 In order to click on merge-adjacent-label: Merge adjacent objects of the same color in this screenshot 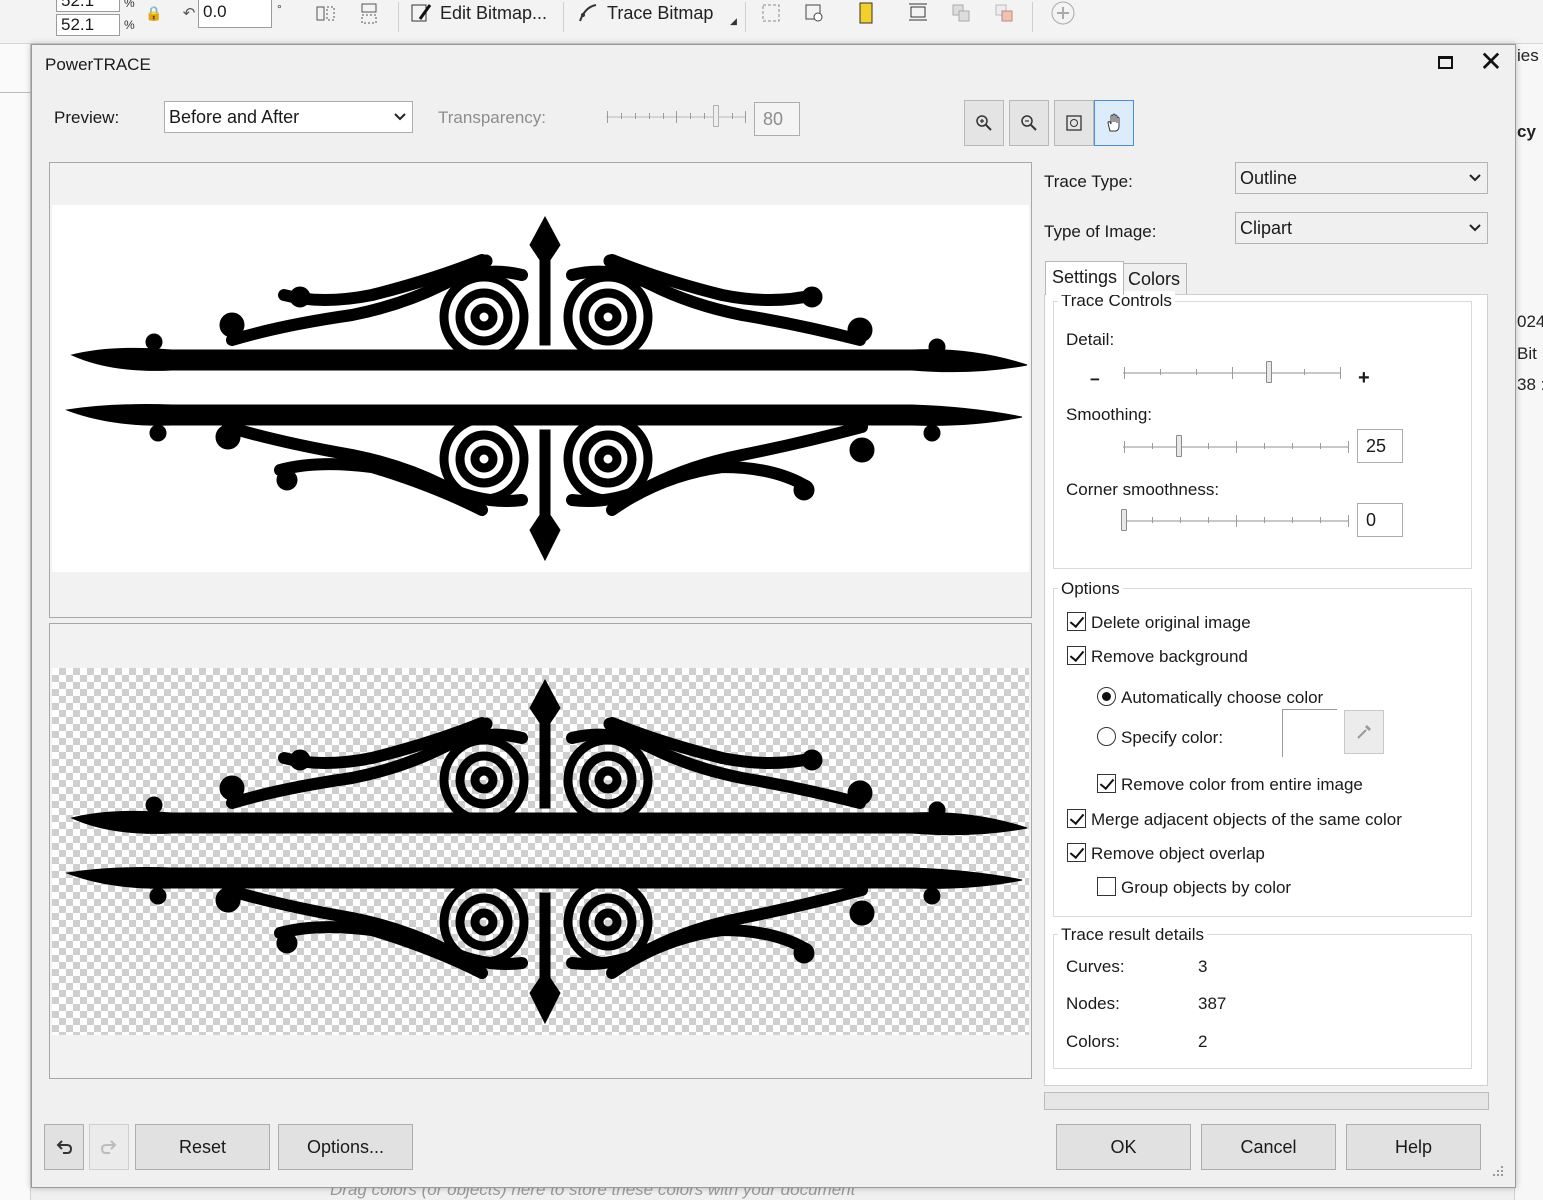, I will do `click(1246, 819)`.